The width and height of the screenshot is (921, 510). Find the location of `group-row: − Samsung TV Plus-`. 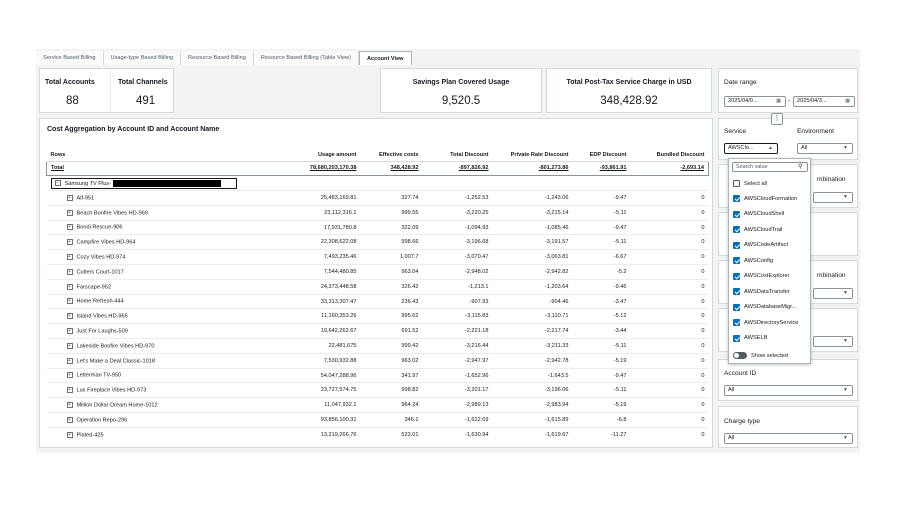

group-row: − Samsung TV Plus- is located at coordinates (377, 183).